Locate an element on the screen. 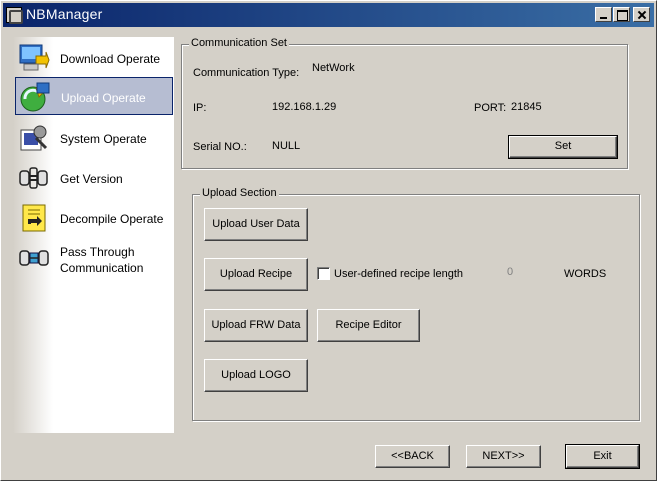 This screenshot has width=657, height=481. download-icon is located at coordinates (34, 57).